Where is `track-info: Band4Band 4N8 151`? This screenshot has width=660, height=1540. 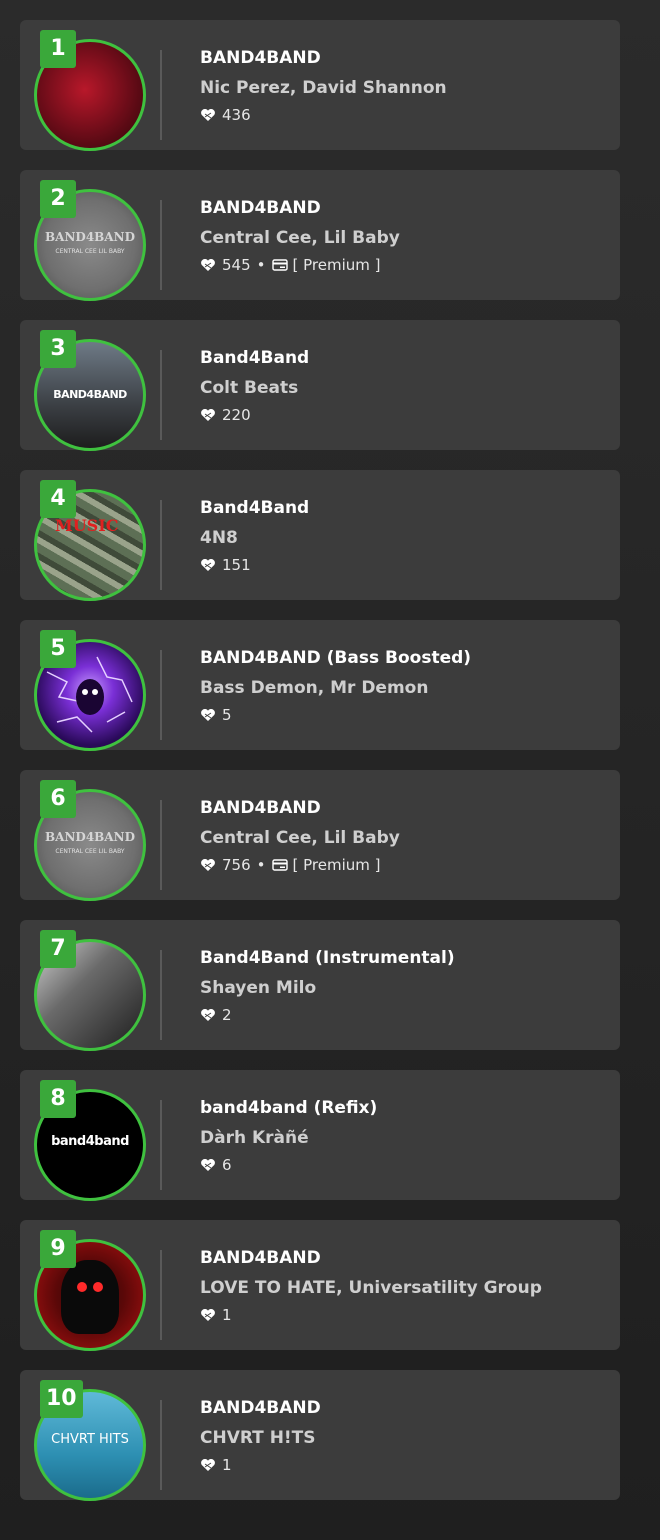
track-info: Band4Band 4N8 151 is located at coordinates (405, 536).